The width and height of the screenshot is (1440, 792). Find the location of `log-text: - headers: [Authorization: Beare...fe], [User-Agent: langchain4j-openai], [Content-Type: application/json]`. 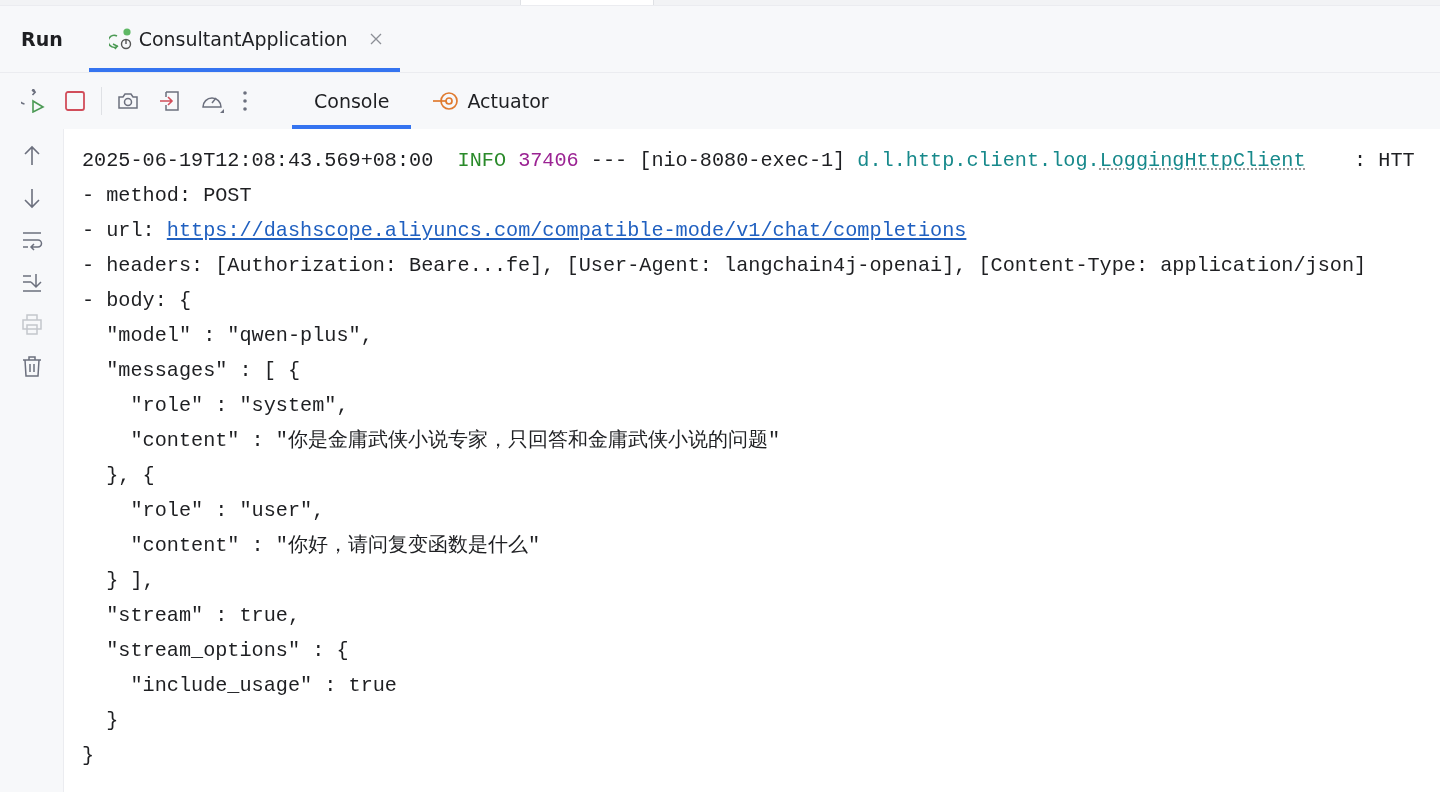

log-text: - headers: [Authorization: Beare...fe], [User-Agent: langchain4j-openai], [Content-Type: application/json] is located at coordinates (724, 265).